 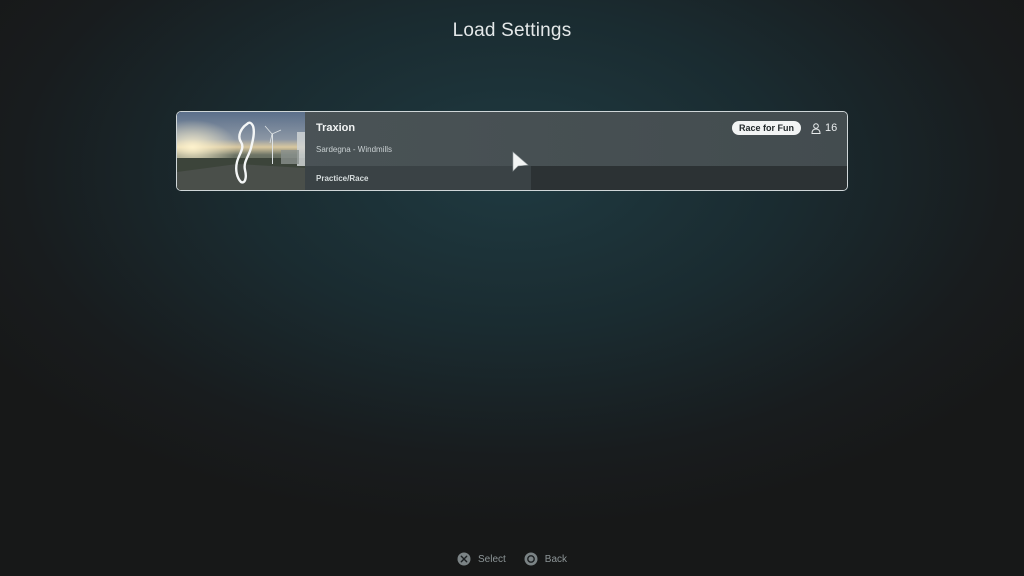 I want to click on setting-name: Traxion, so click(x=336, y=128).